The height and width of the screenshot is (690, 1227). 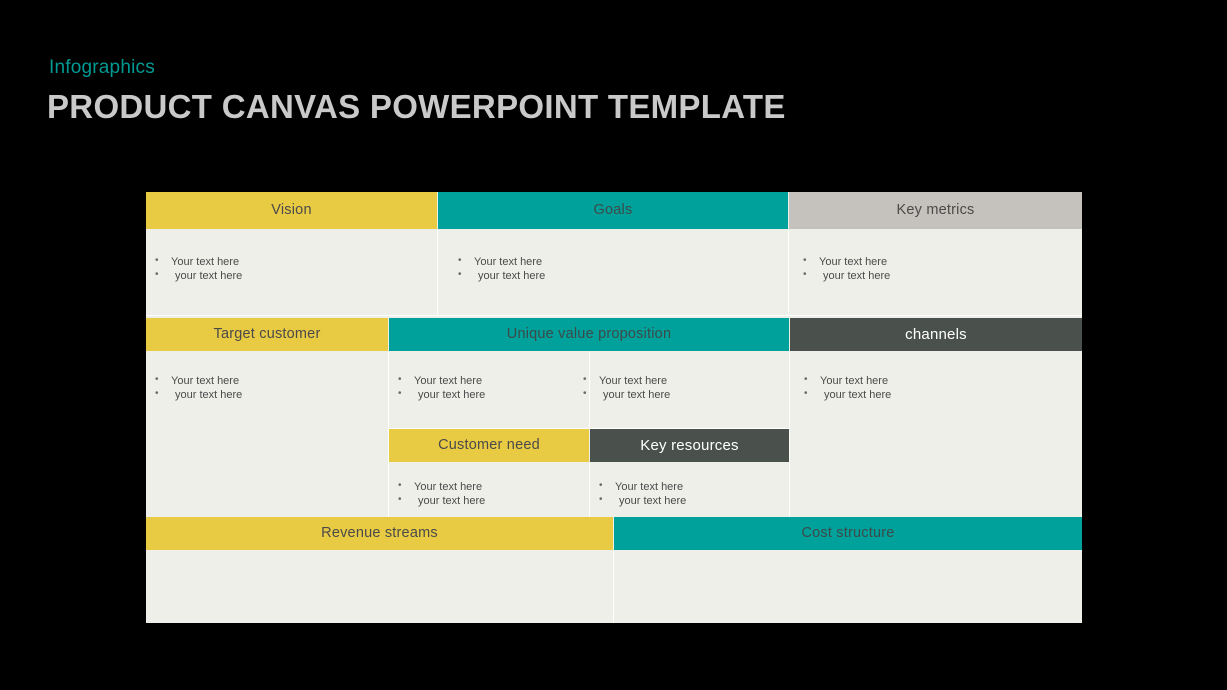 I want to click on header-key-metrics-label: Key metrics, so click(x=935, y=210).